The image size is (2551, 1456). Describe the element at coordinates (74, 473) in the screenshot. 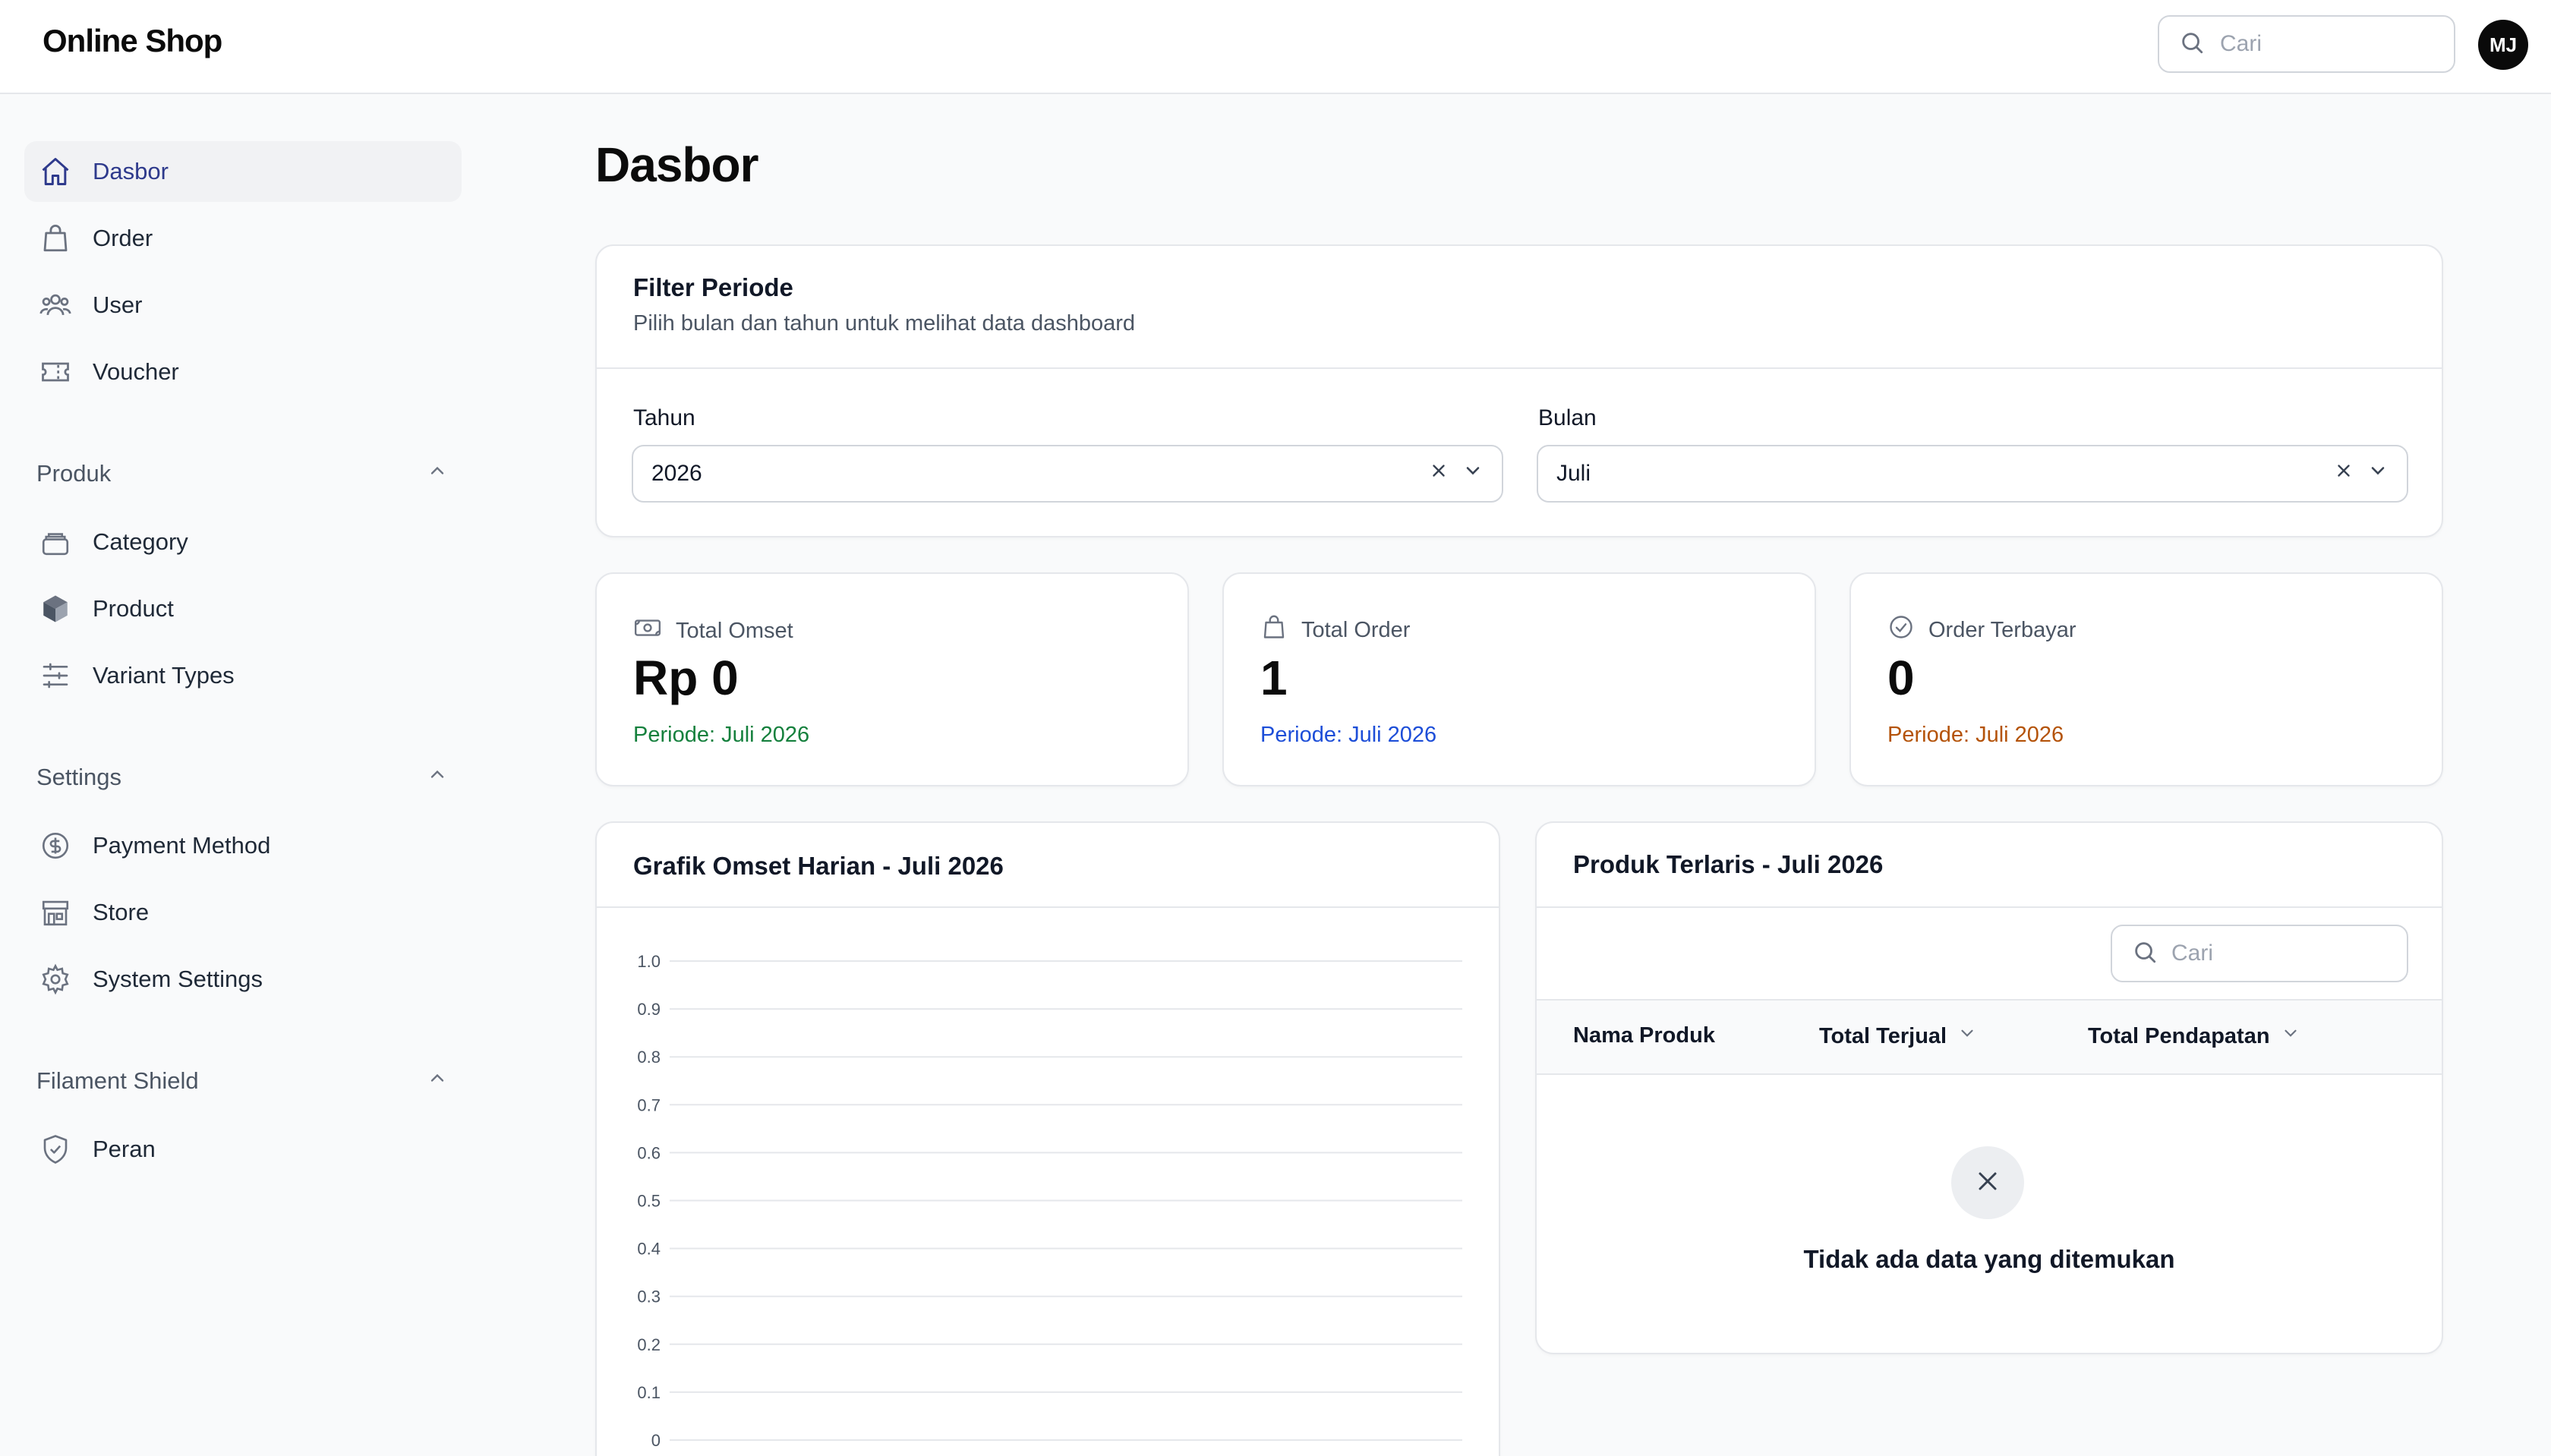

I see `group-label: Produk` at that location.